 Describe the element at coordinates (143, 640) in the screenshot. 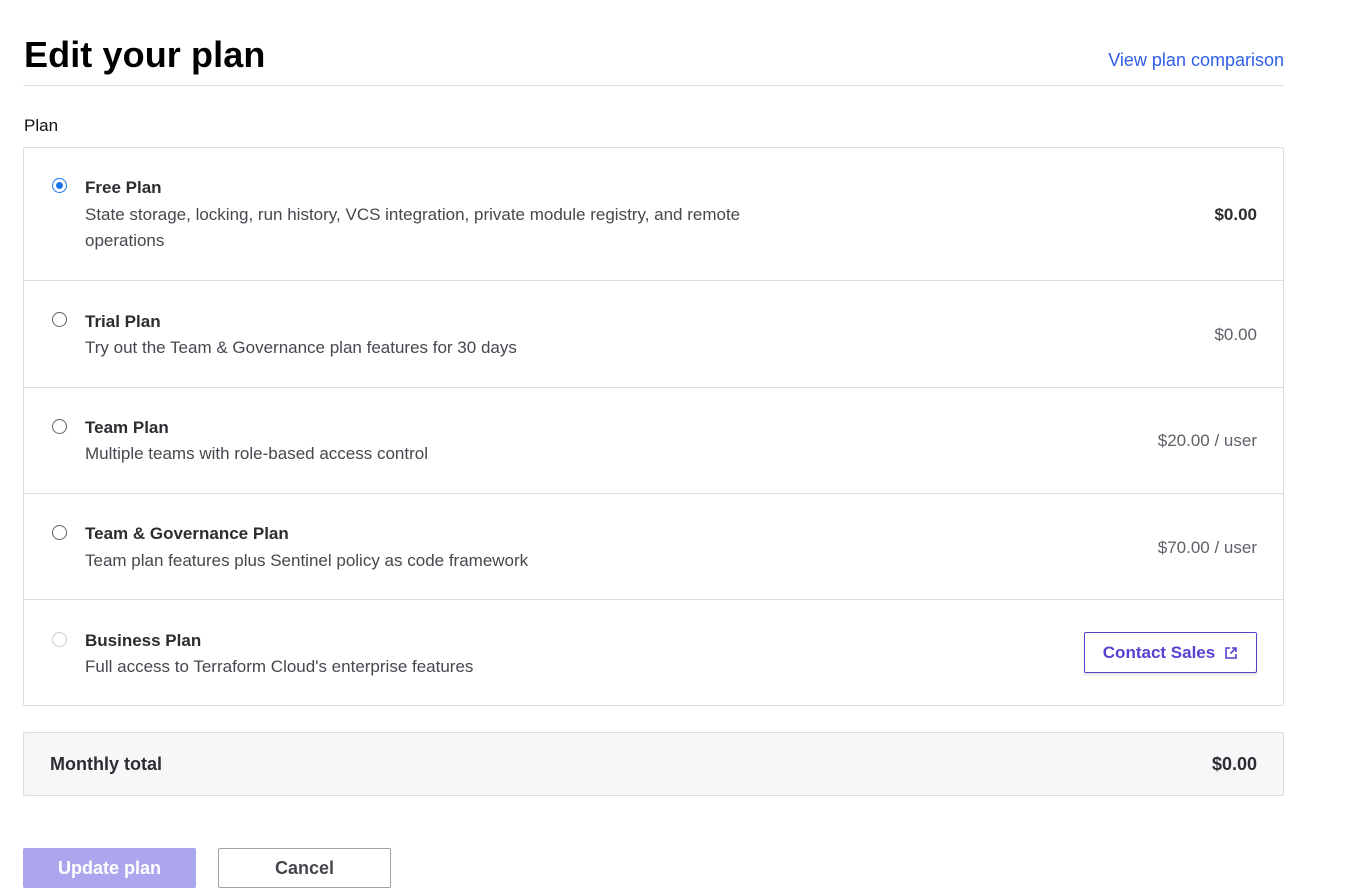

I see `plan-name: Business Plan` at that location.